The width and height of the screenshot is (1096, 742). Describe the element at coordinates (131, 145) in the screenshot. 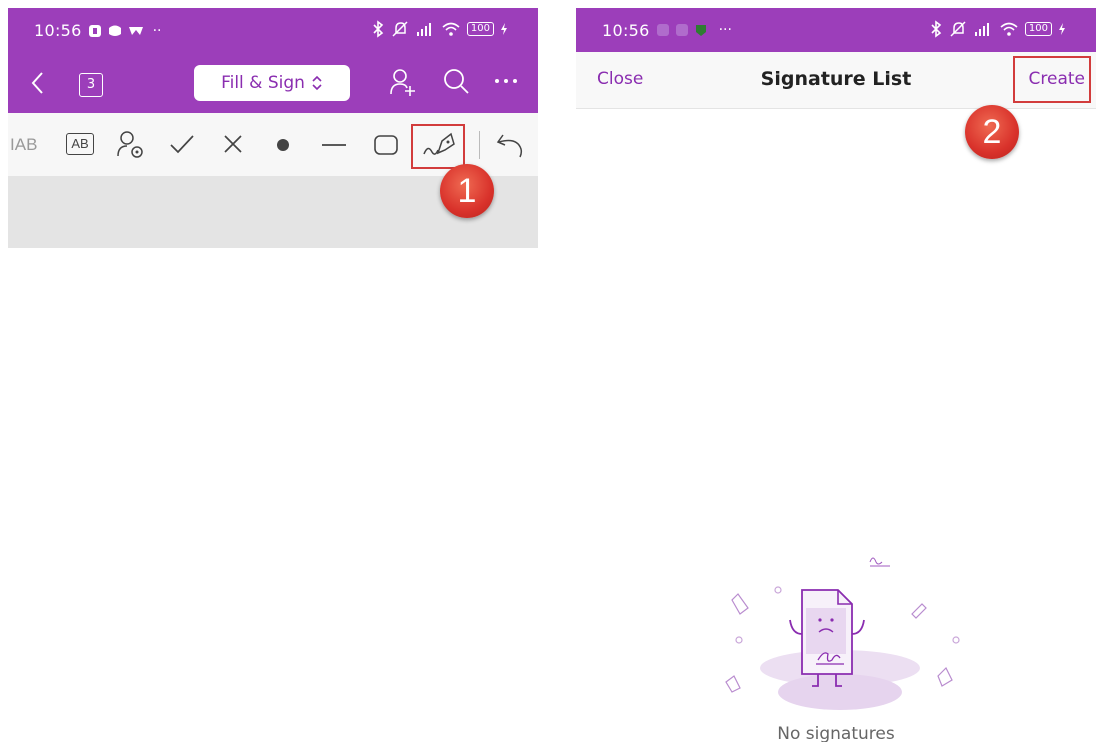

I see `person-settings-icon` at that location.